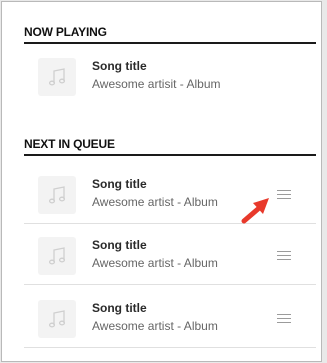 Image resolution: width=327 pixels, height=363 pixels. I want to click on red-arrow-icon, so click(255, 211).